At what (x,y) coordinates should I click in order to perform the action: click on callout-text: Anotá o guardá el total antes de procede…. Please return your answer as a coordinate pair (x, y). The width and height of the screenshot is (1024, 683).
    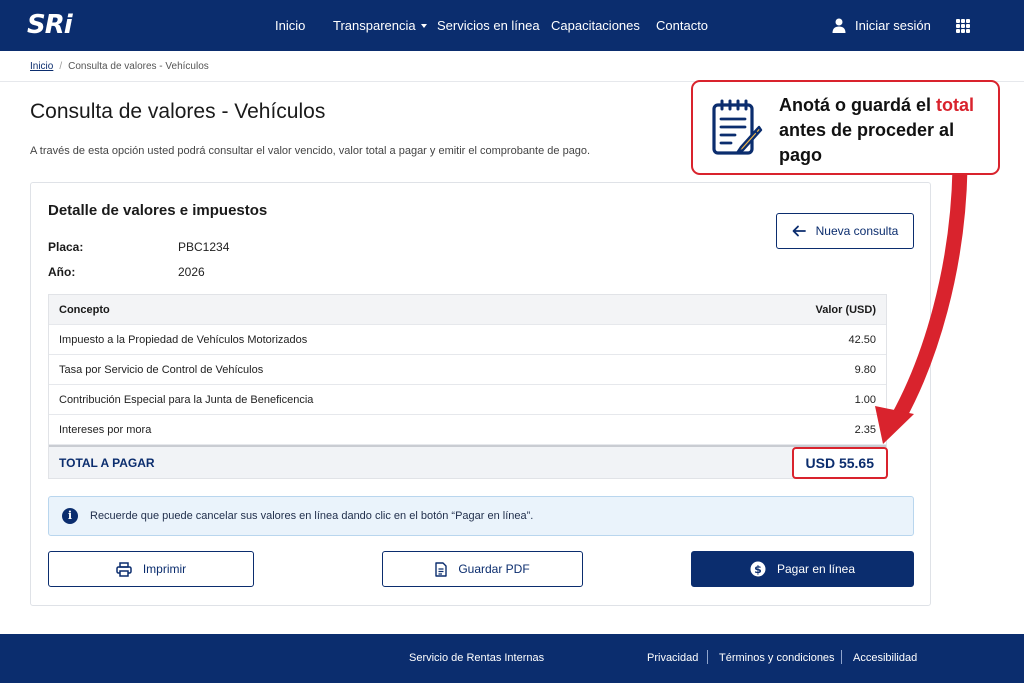
    Looking at the image, I should click on (877, 130).